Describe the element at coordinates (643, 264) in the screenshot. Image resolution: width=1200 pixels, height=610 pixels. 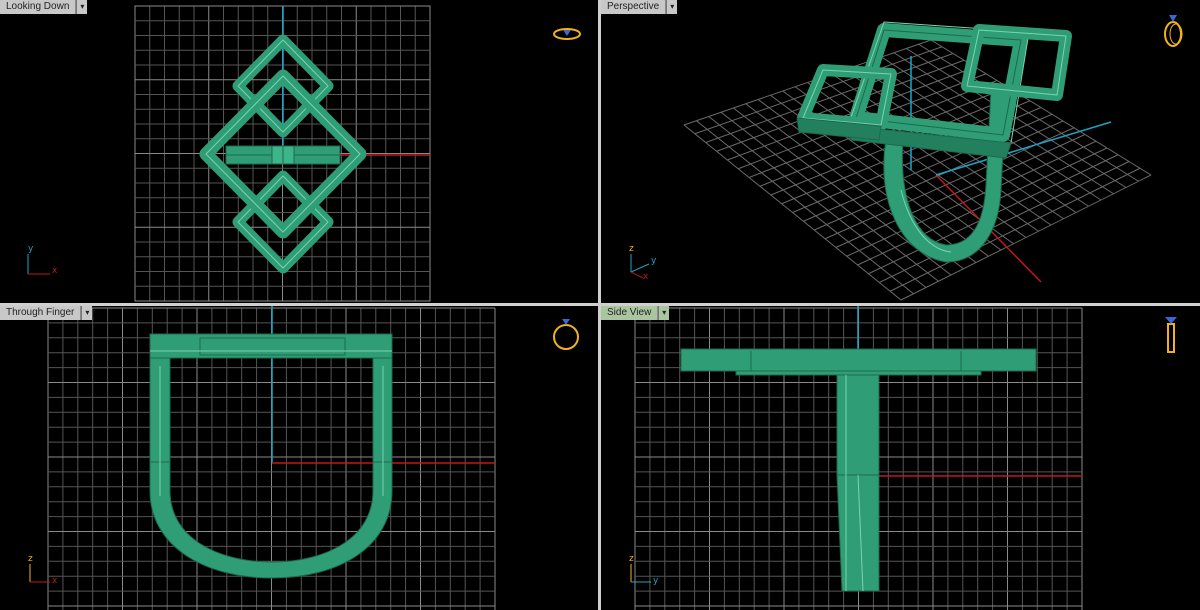
I see `axis-indicator: z y x` at that location.